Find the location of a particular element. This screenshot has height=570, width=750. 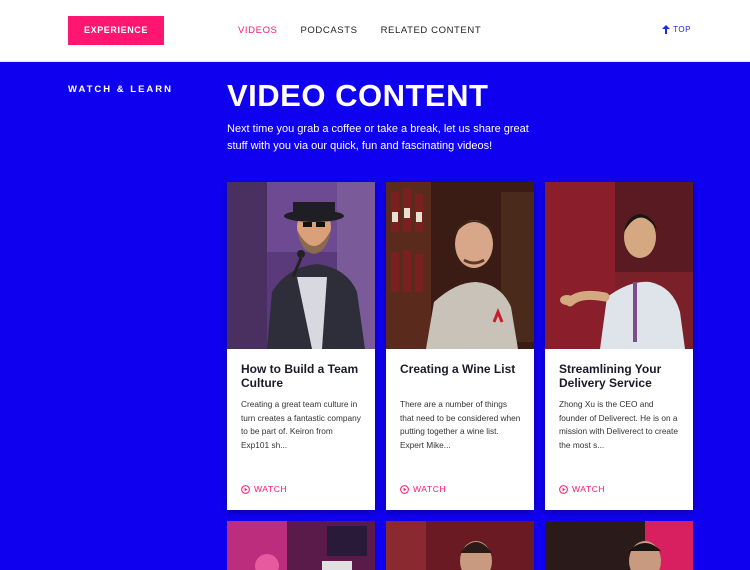

card-title: Creating a Wine List is located at coordinates (461, 369).